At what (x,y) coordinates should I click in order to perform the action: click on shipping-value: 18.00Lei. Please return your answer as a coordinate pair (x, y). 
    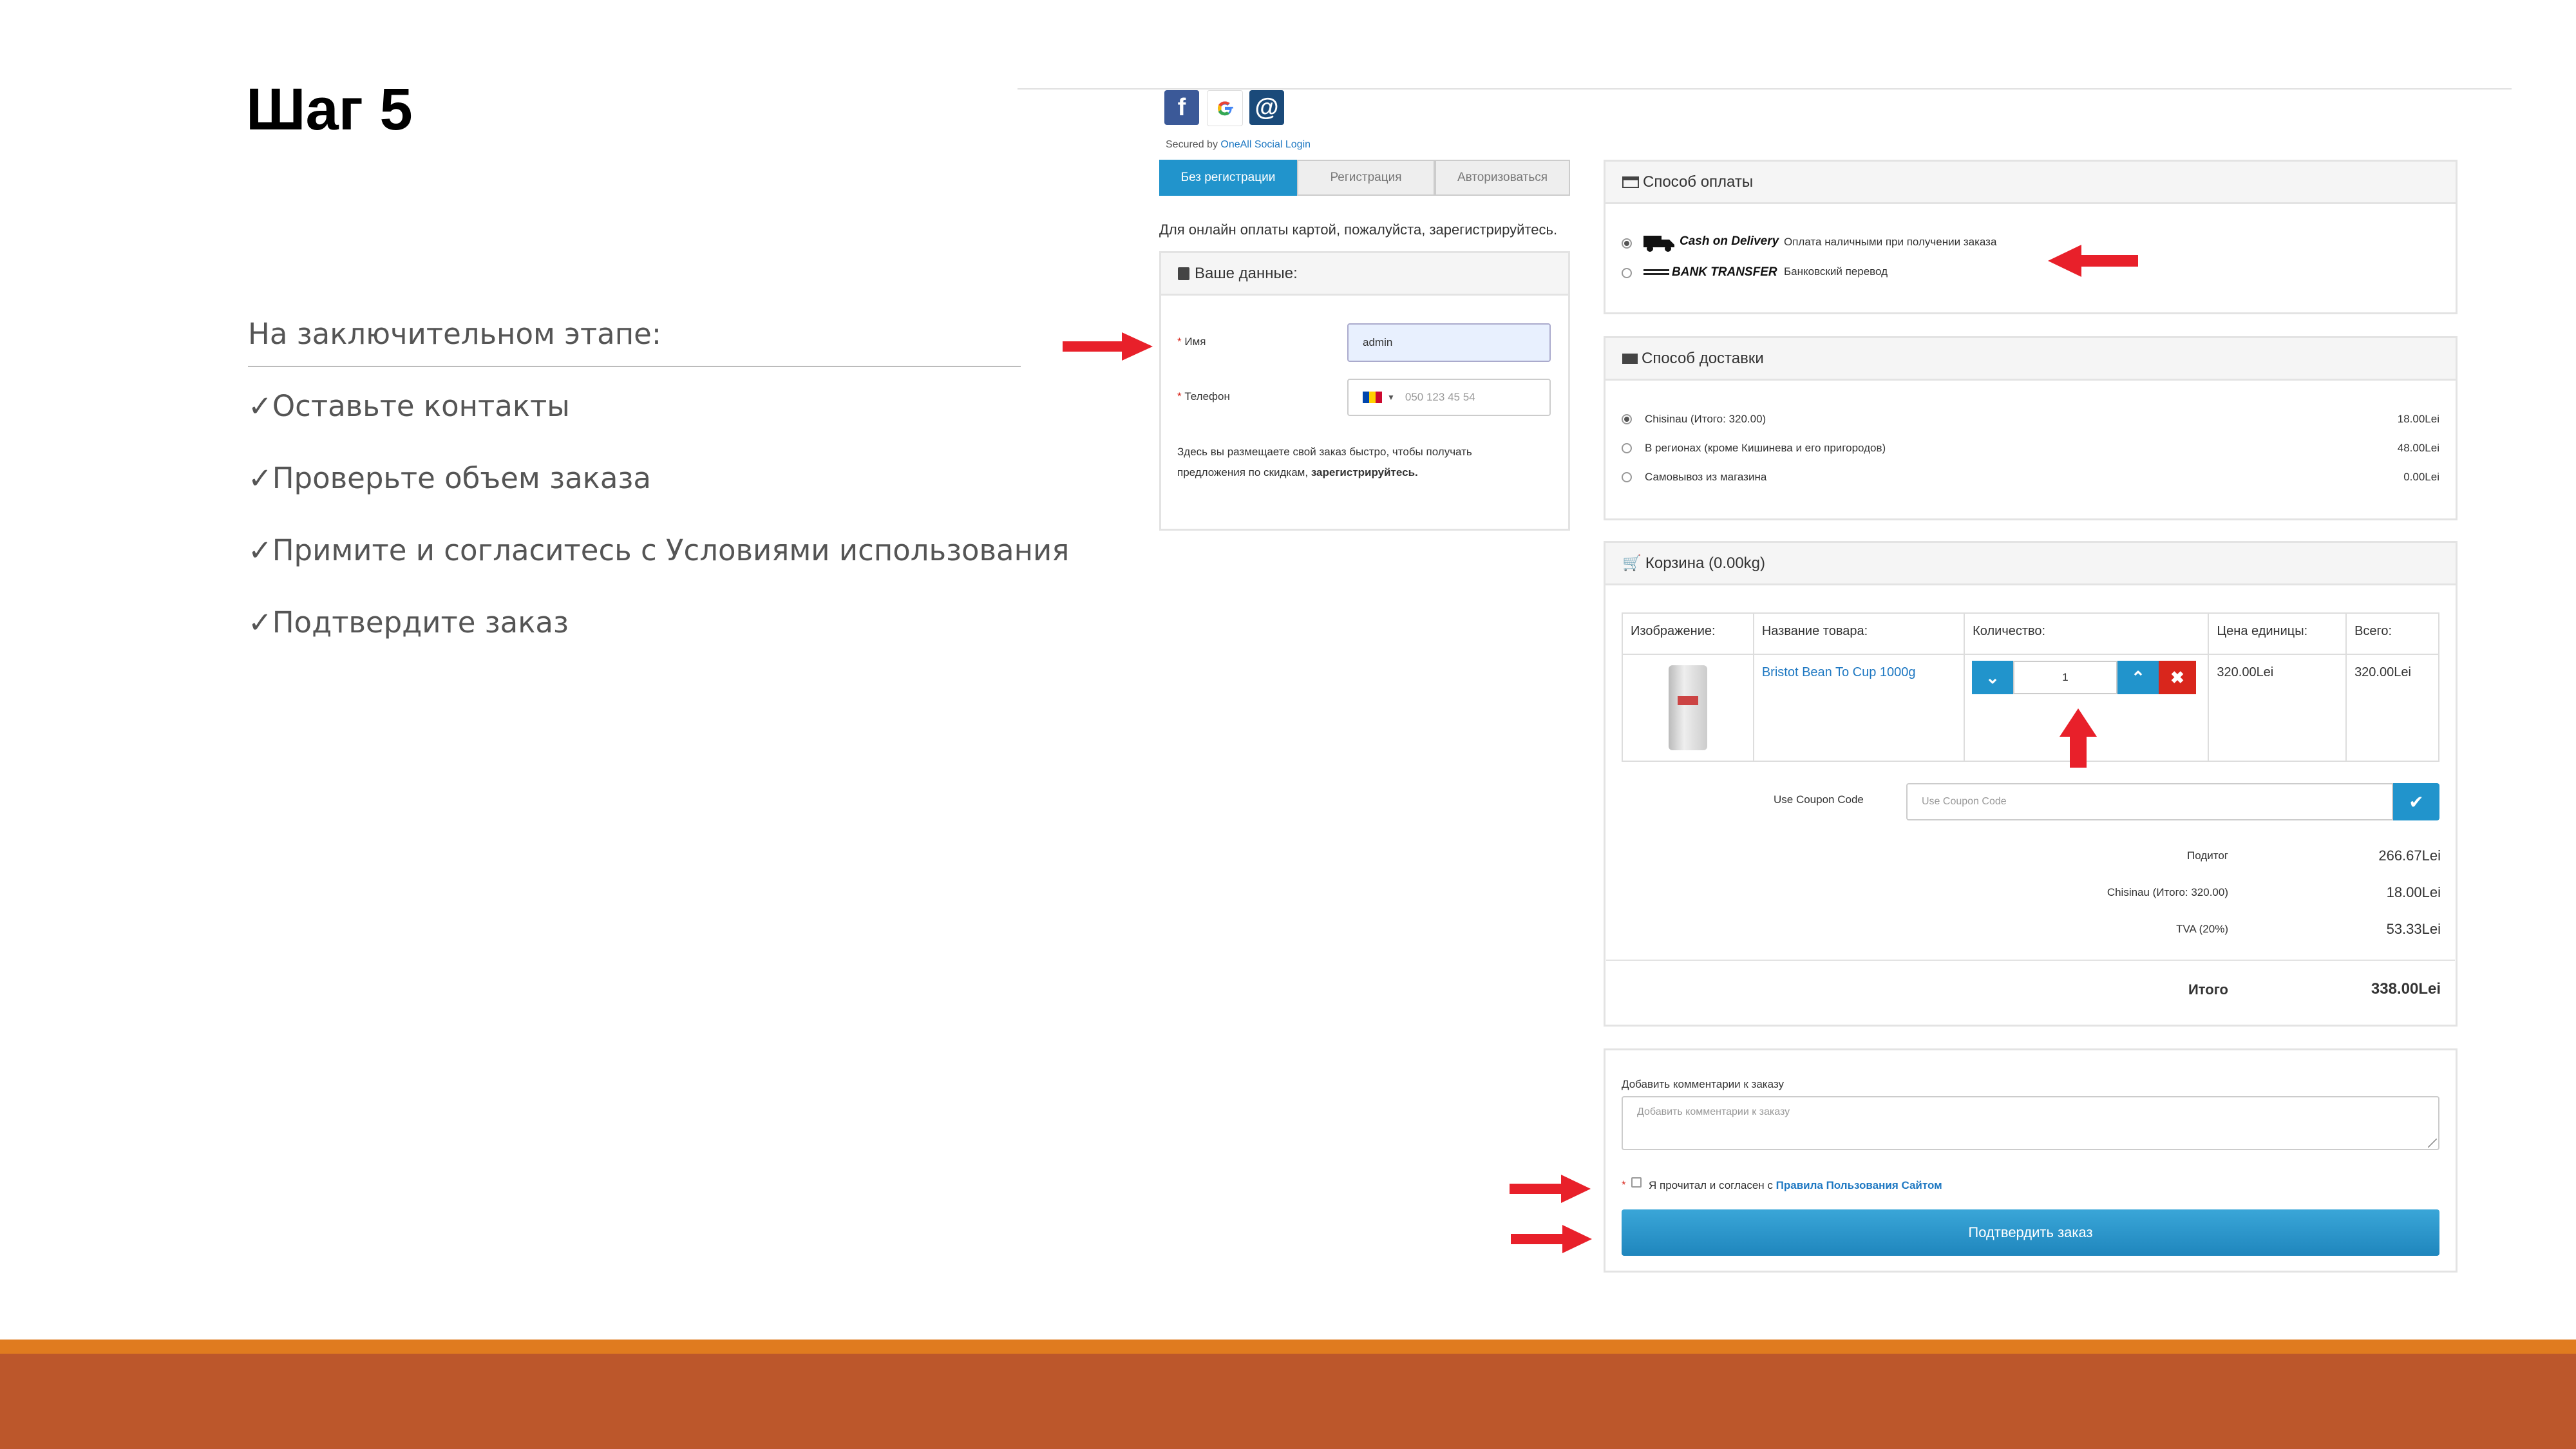
    Looking at the image, I should click on (2413, 892).